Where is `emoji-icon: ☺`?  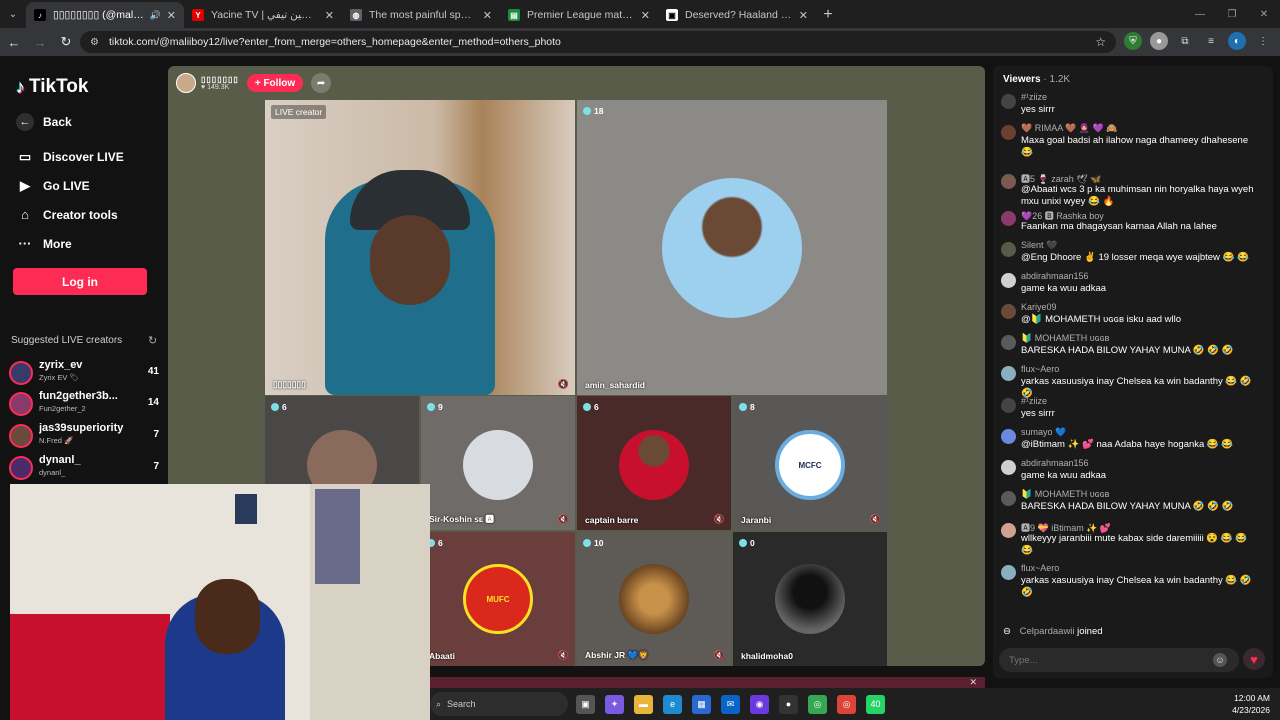 emoji-icon: ☺ is located at coordinates (1220, 660).